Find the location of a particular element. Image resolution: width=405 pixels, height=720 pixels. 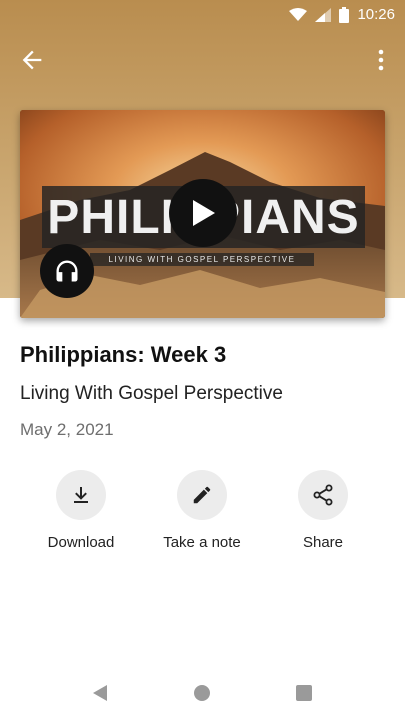

system-nav-bar is located at coordinates (202, 696).